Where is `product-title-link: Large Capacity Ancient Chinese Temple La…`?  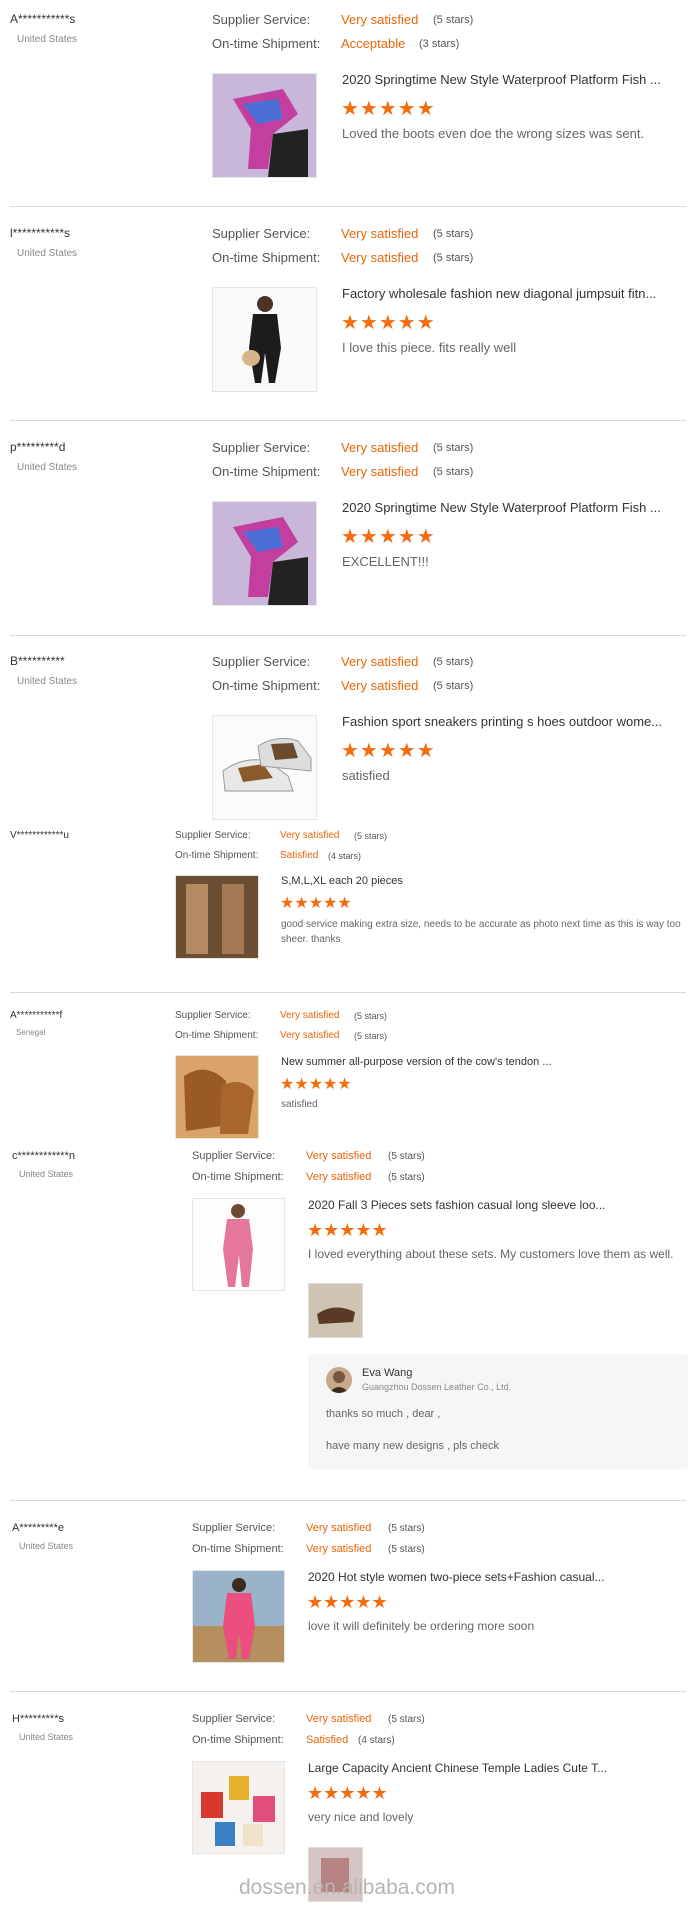 product-title-link: Large Capacity Ancient Chinese Temple La… is located at coordinates (498, 1768).